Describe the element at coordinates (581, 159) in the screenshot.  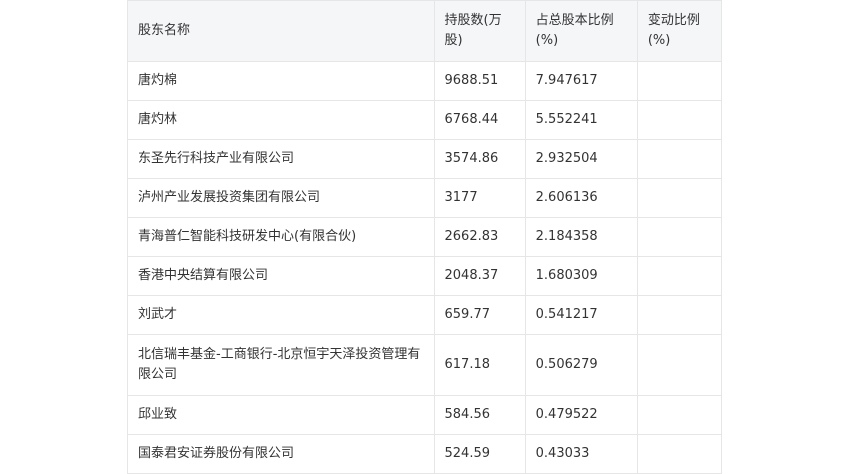
I see `cell-share-ratio: 2.932504` at that location.